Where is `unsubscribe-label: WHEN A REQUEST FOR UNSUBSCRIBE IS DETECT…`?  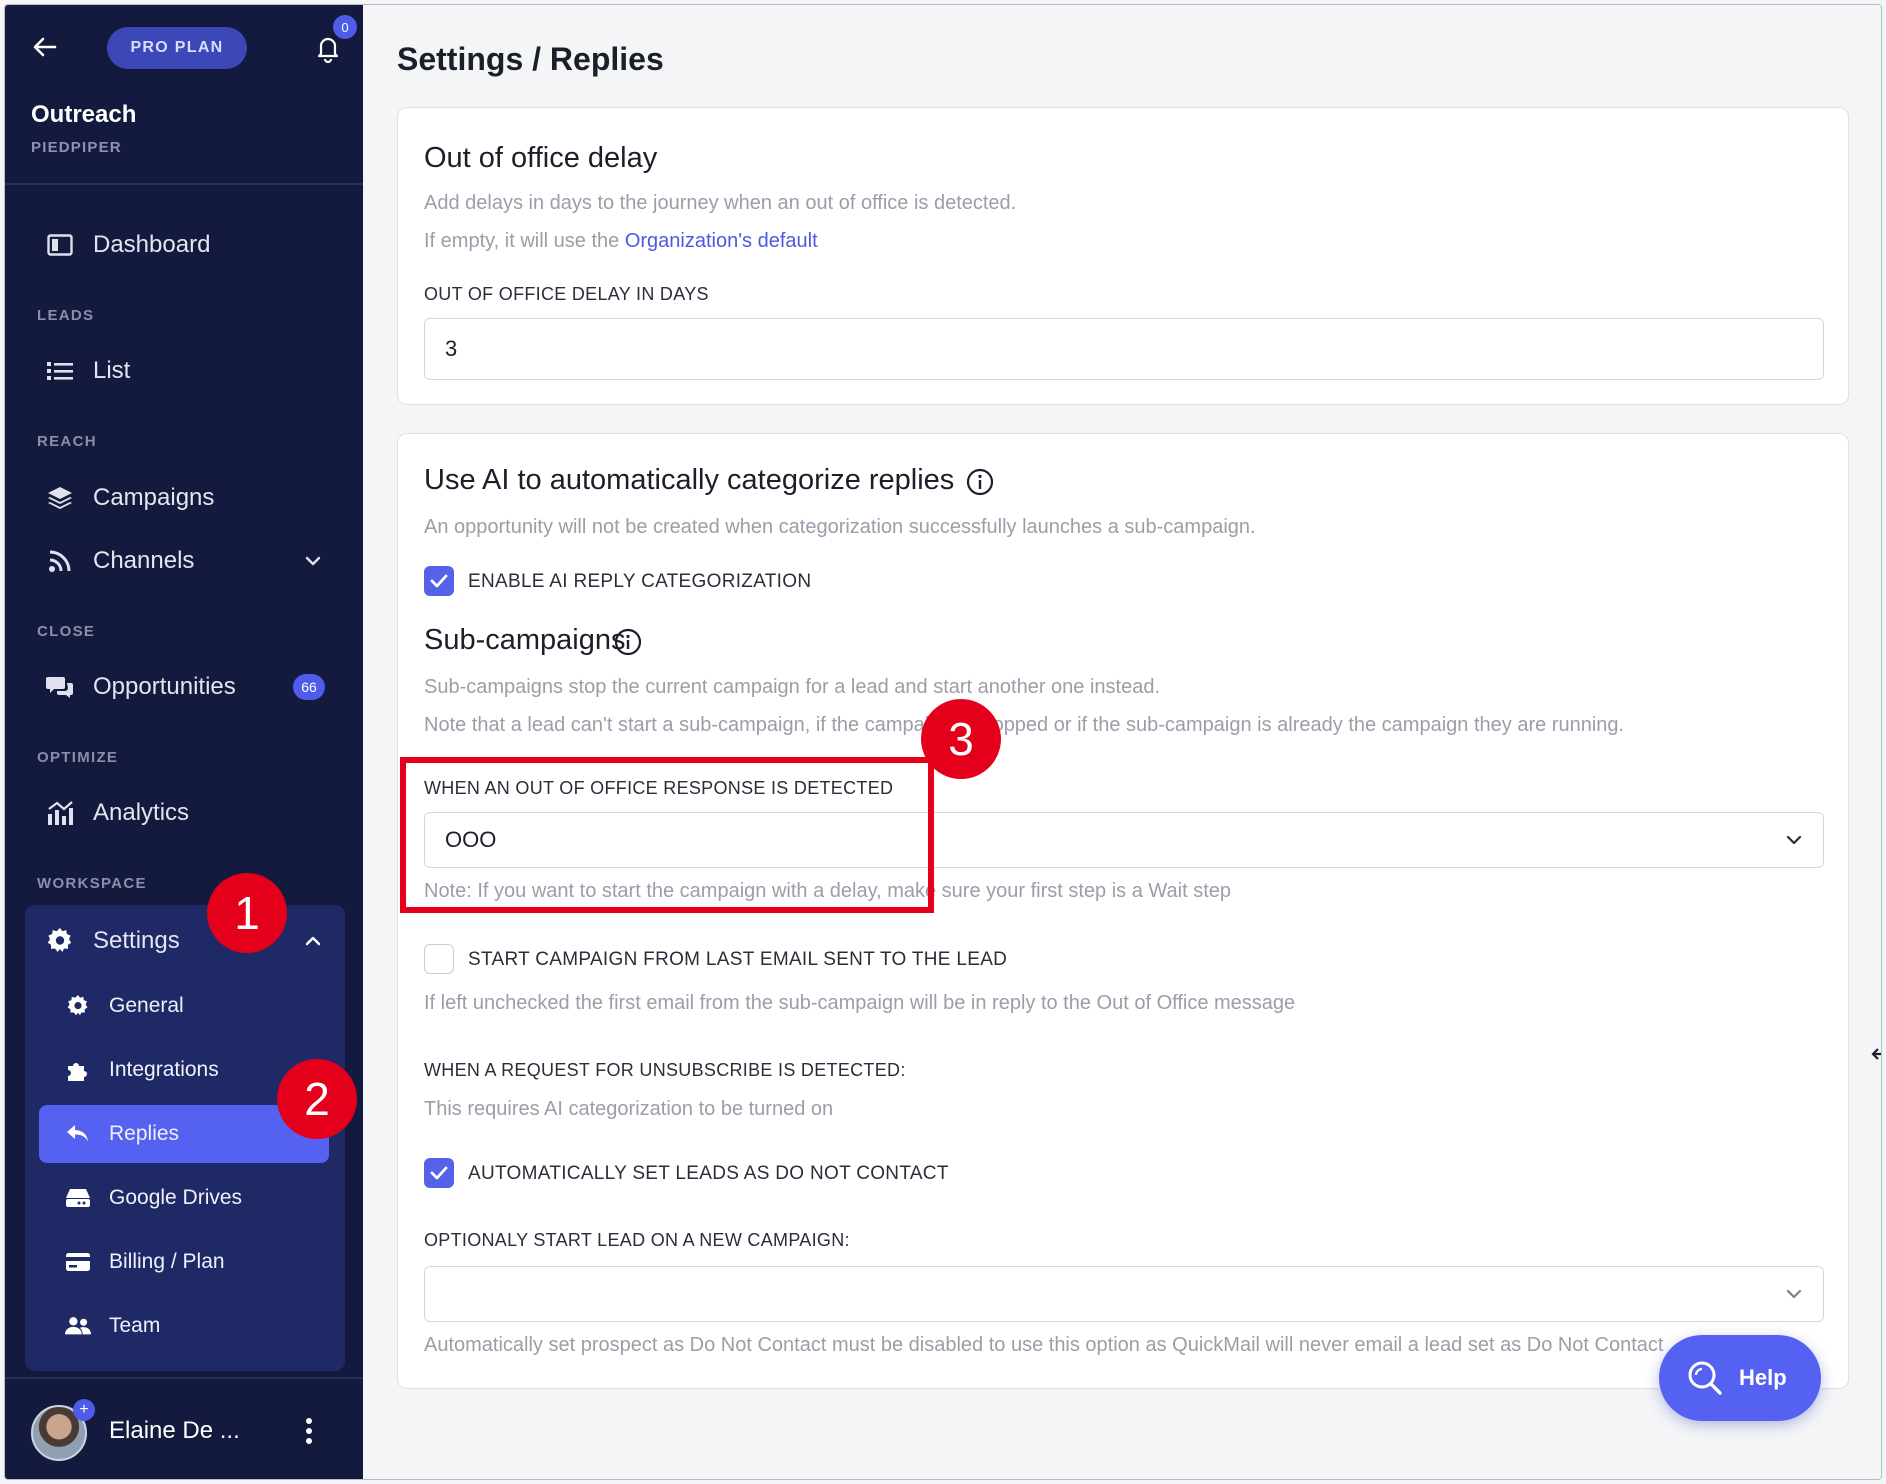 unsubscribe-label: WHEN A REQUEST FOR UNSUBSCRIBE IS DETECT… is located at coordinates (665, 1070).